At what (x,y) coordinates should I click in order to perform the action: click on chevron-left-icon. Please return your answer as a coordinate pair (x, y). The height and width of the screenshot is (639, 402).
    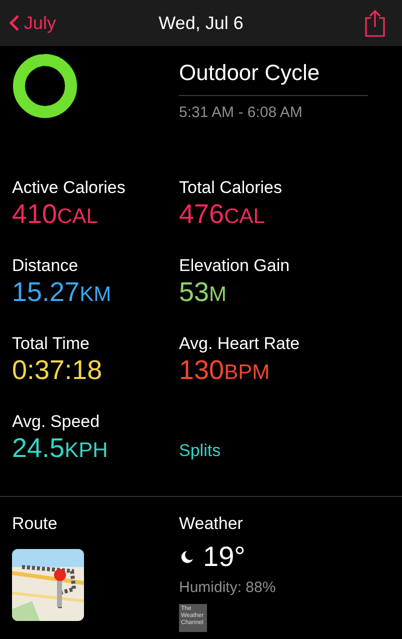
    Looking at the image, I should click on (14, 23).